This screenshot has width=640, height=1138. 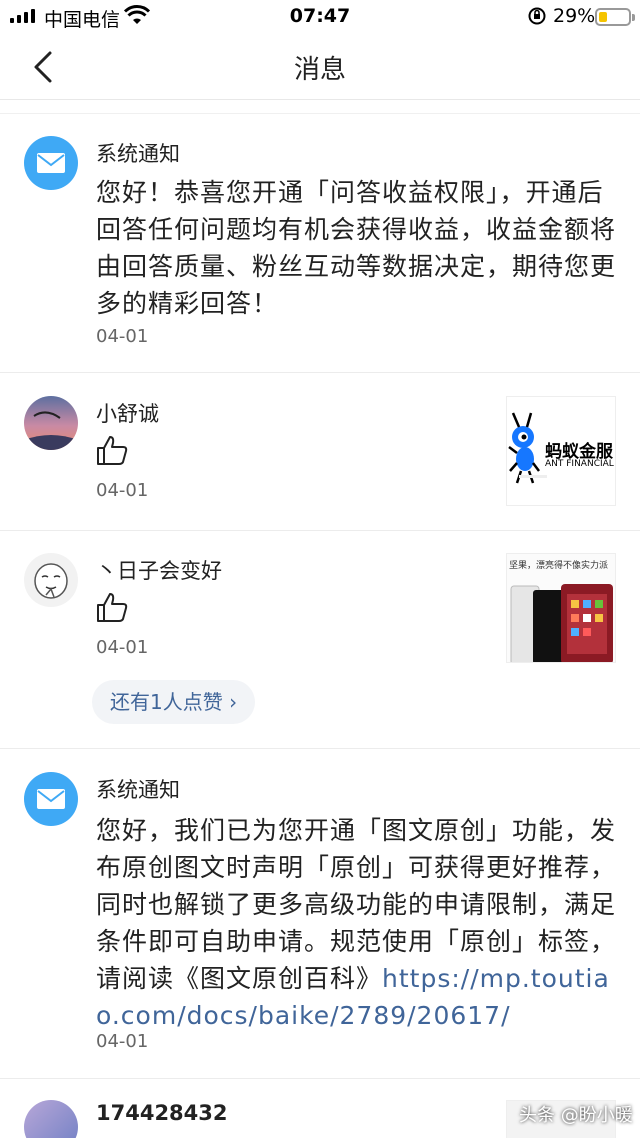 What do you see at coordinates (615, 17) in the screenshot?
I see `battery-icon` at bounding box center [615, 17].